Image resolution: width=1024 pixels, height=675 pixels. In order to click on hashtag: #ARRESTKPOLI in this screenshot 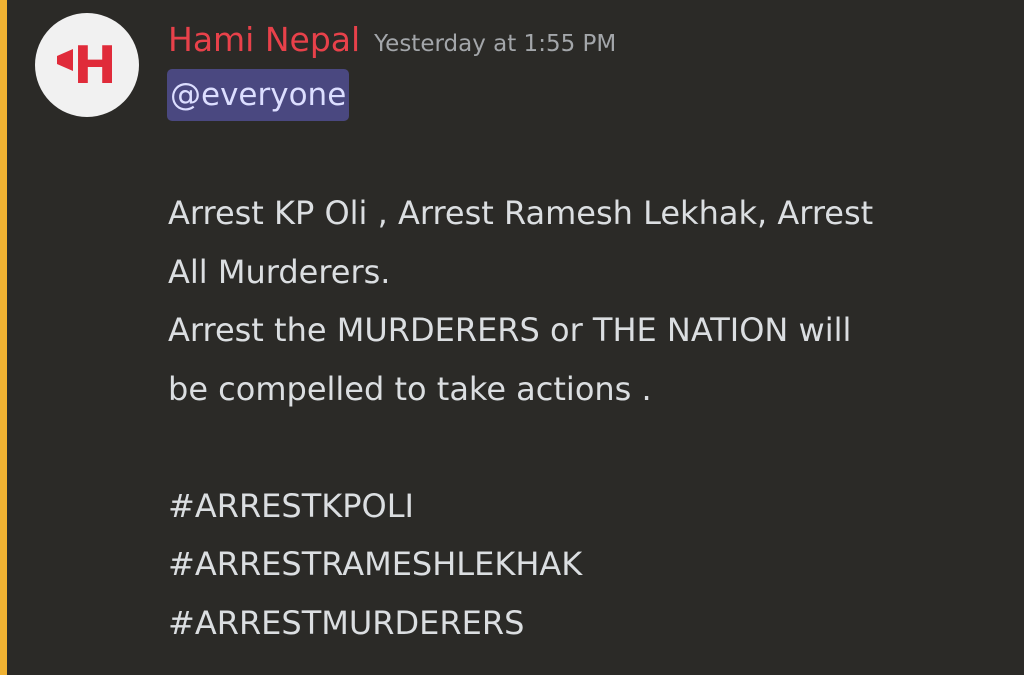, I will do `click(291, 505)`.